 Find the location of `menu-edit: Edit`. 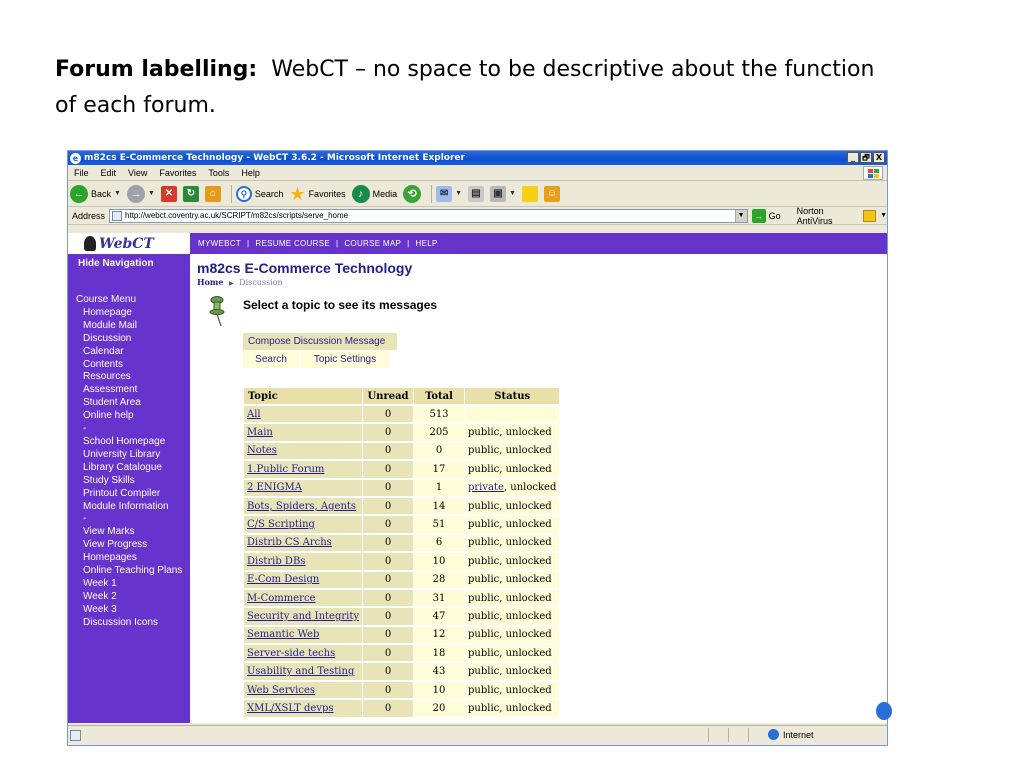

menu-edit: Edit is located at coordinates (109, 173).